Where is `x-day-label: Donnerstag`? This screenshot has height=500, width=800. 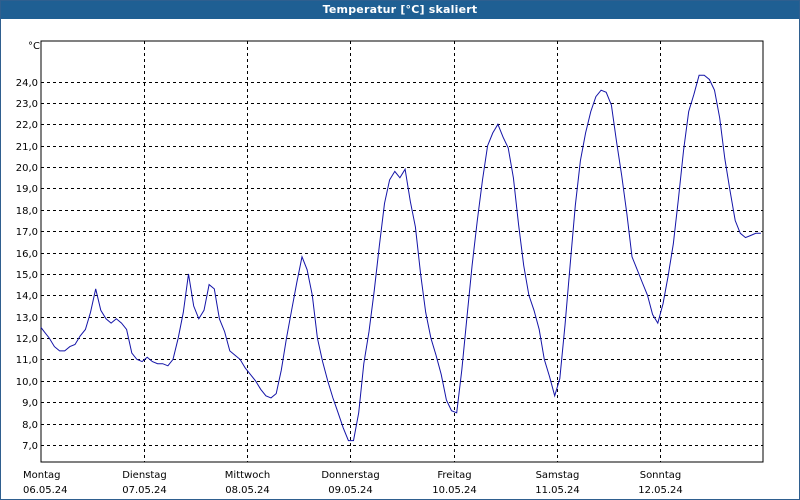 x-day-label: Donnerstag is located at coordinates (350, 475).